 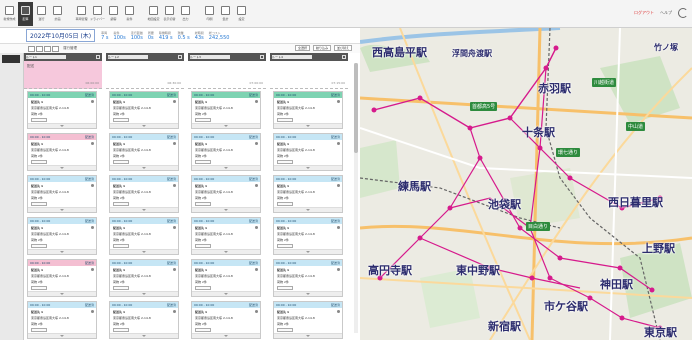 What do you see at coordinates (129, 14) in the screenshot?
I see `toolbar-button: 案件` at bounding box center [129, 14].